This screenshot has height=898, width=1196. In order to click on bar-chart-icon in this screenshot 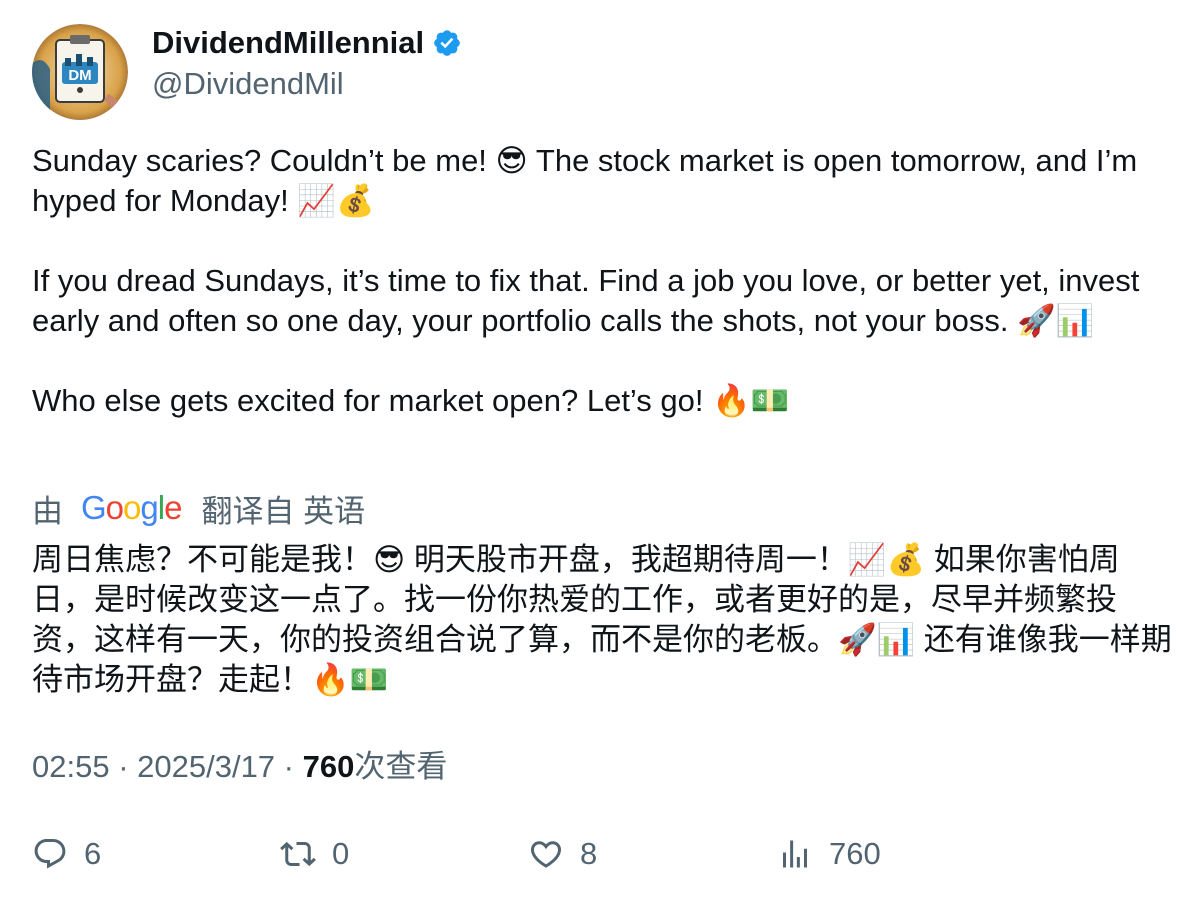, I will do `click(795, 854)`.